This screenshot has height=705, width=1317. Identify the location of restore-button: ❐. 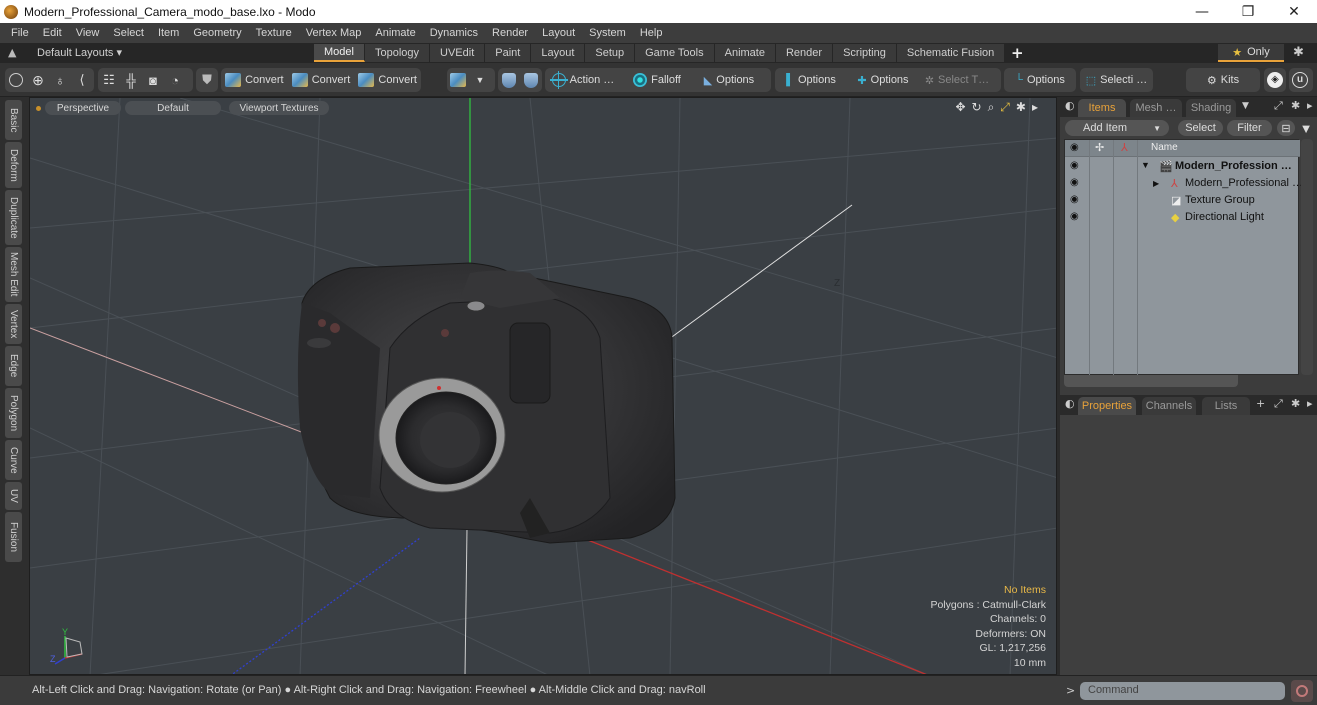
(1248, 11).